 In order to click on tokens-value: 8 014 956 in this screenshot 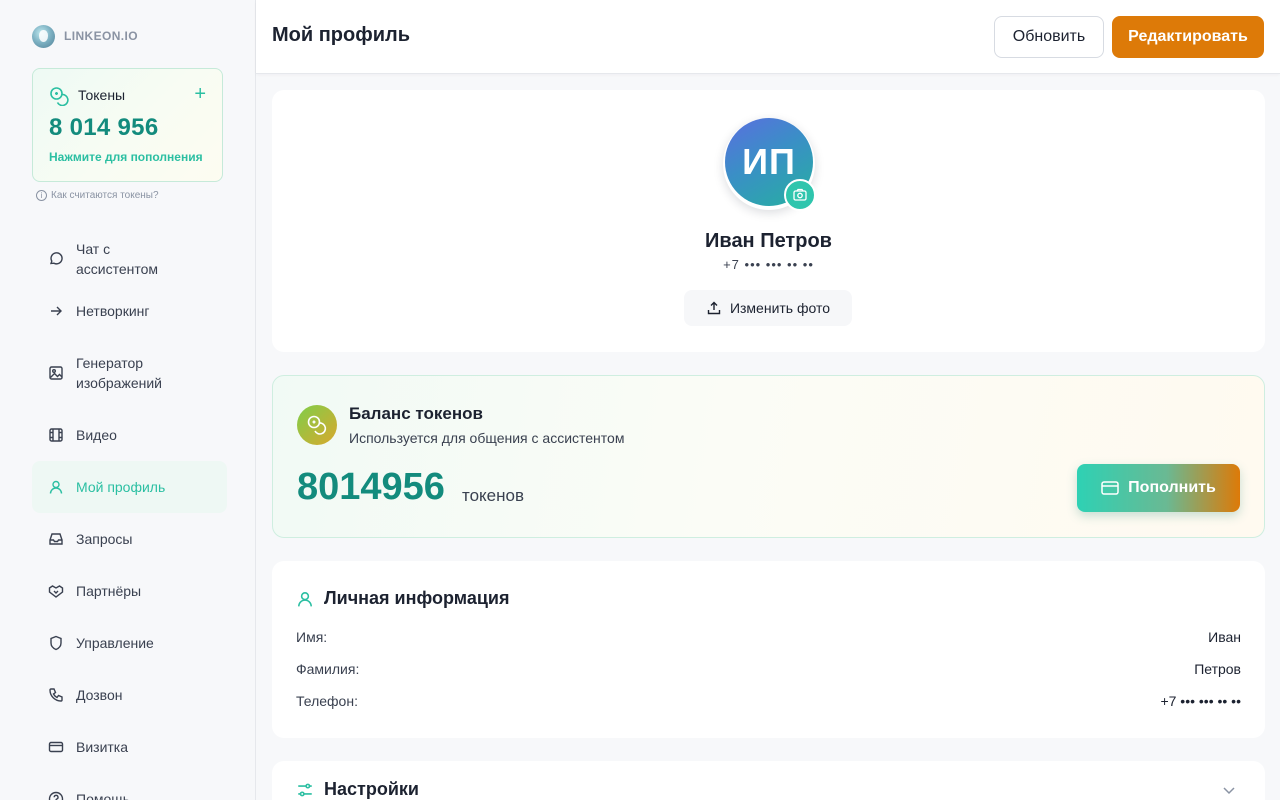, I will do `click(104, 127)`.